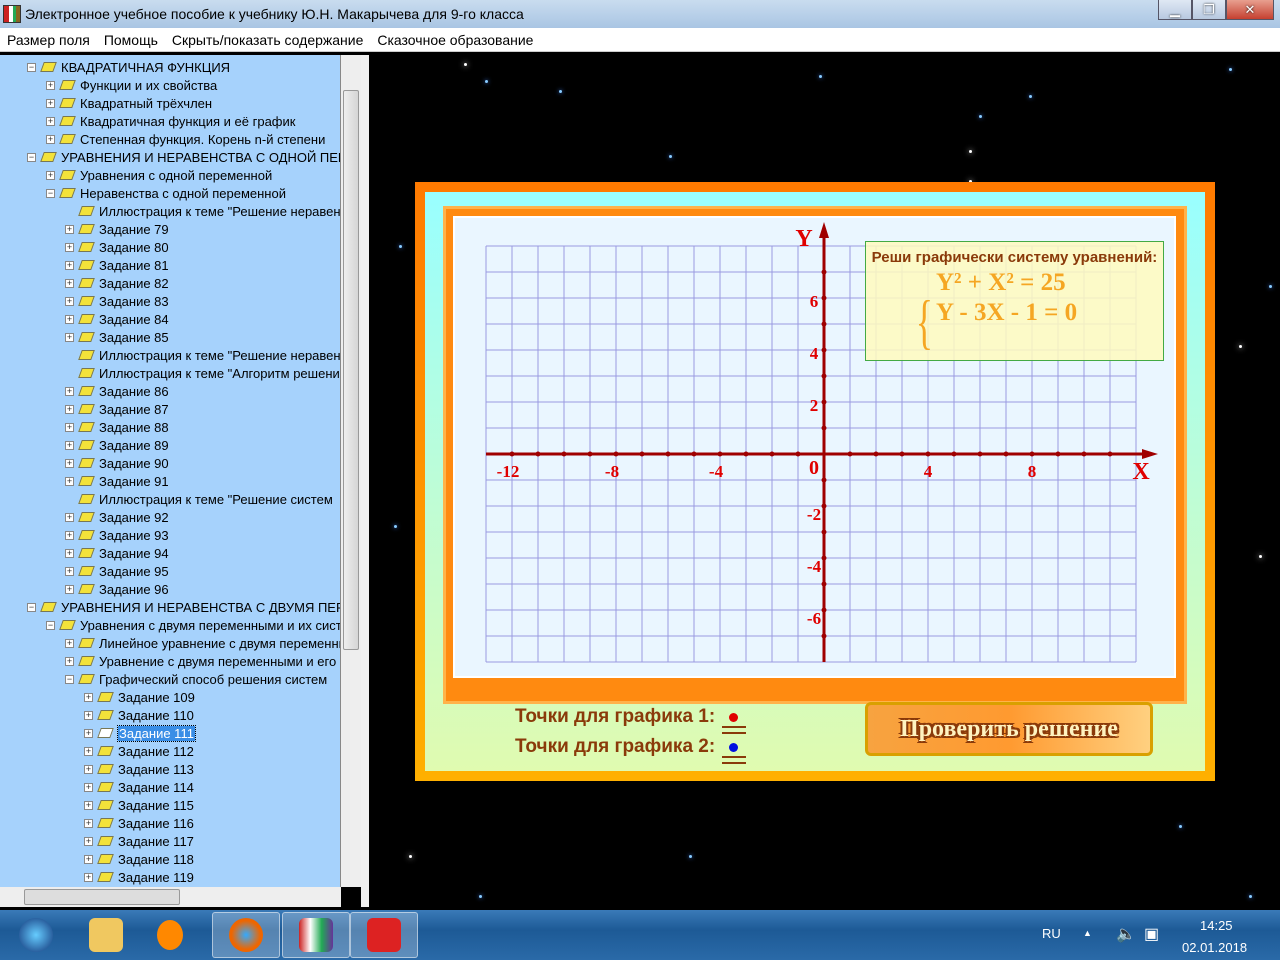 The height and width of the screenshot is (960, 1280). What do you see at coordinates (139, 805) in the screenshot?
I see `tree-item: + Задание 115` at bounding box center [139, 805].